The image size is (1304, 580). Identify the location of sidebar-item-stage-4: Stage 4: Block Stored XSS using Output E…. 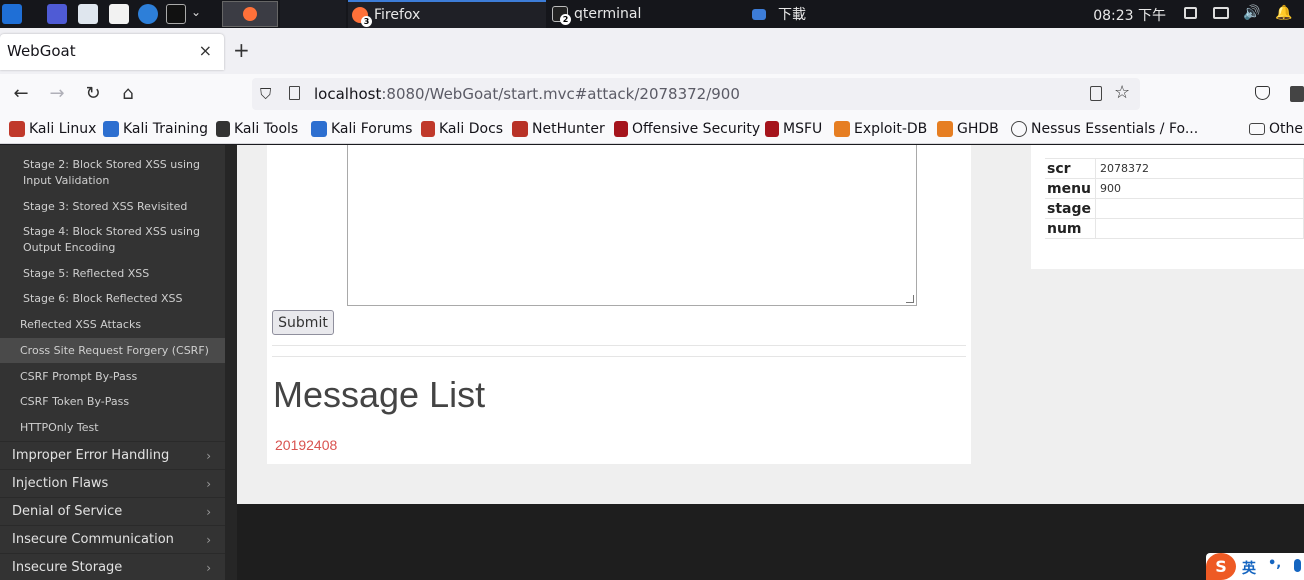
(105, 240).